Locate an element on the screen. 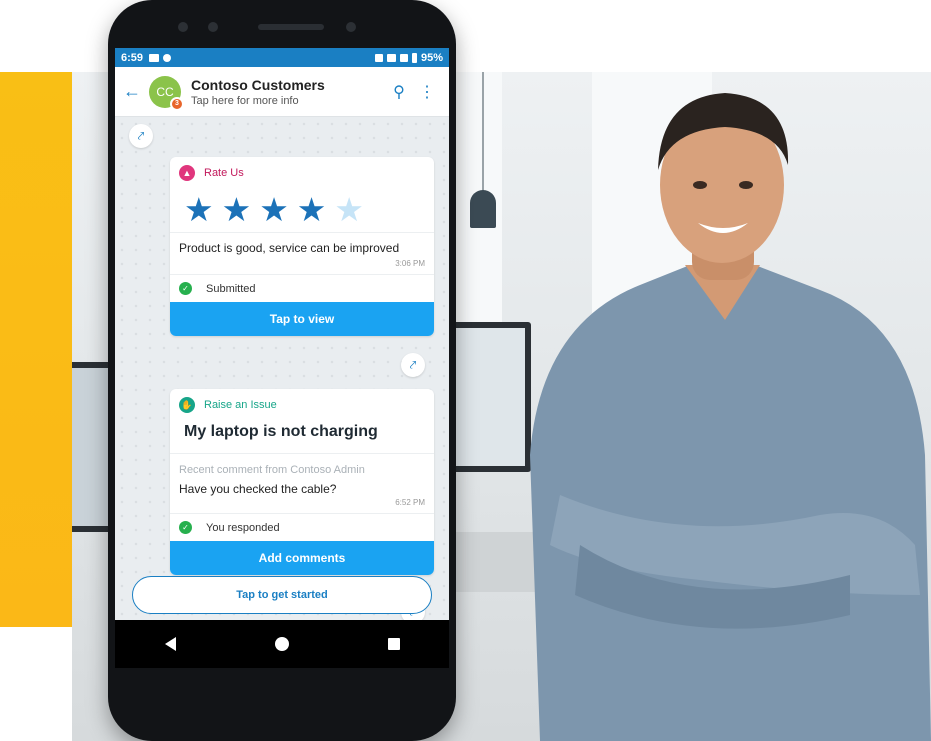  search-icon: ⚲ is located at coordinates (399, 92).